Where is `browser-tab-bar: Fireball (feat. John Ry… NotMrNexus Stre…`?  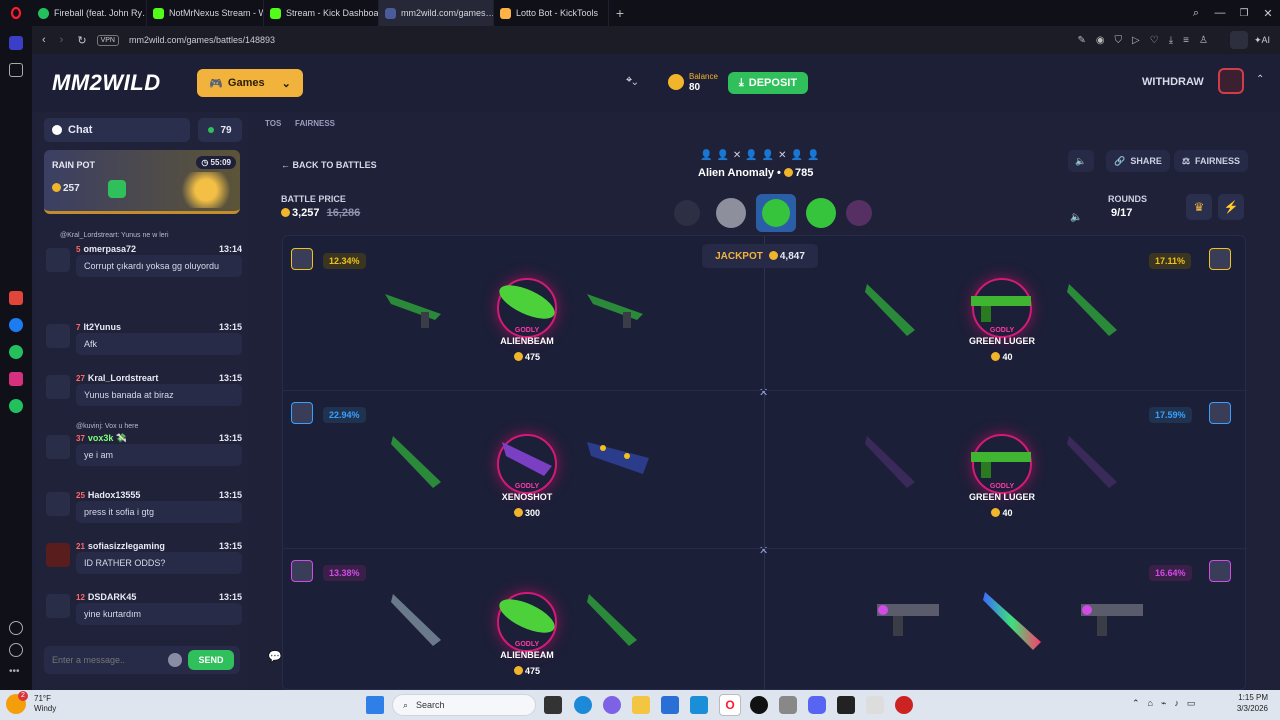 browser-tab-bar: Fireball (feat. John Ry… NotMrNexus Stre… is located at coordinates (640, 13).